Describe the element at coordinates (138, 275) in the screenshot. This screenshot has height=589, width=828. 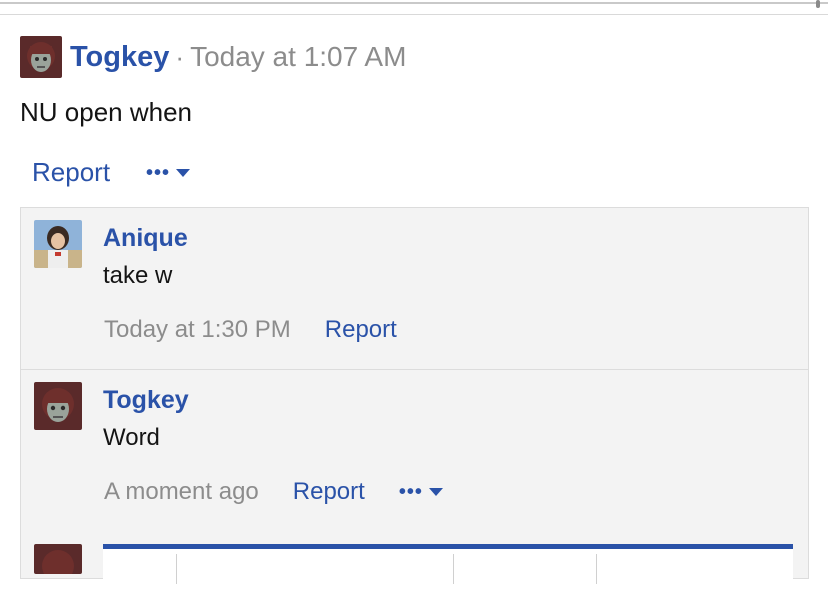
I see `comment-text: take w` at that location.